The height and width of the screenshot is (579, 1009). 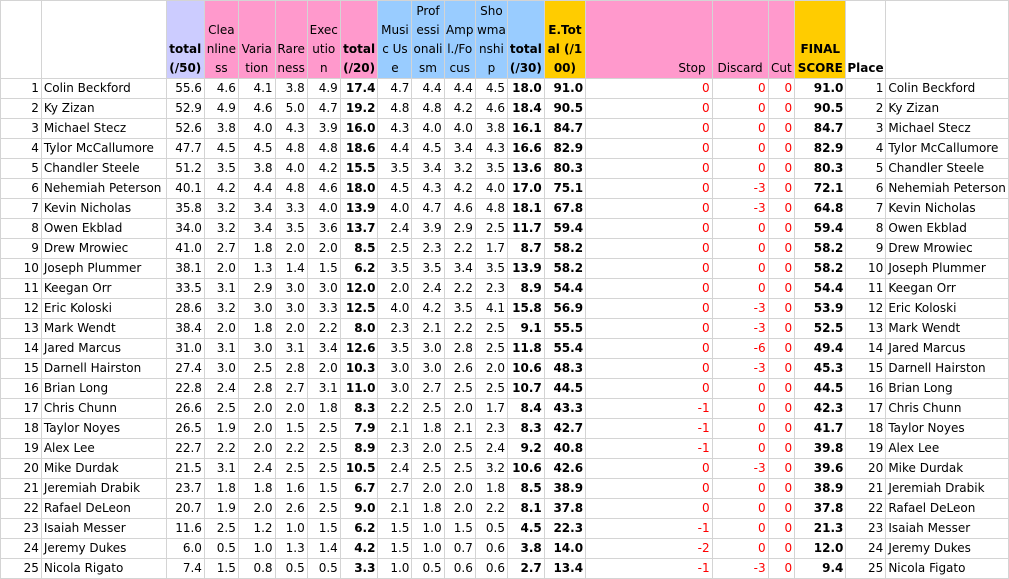 I want to click on etotal-cell: 14.0, so click(x=565, y=548).